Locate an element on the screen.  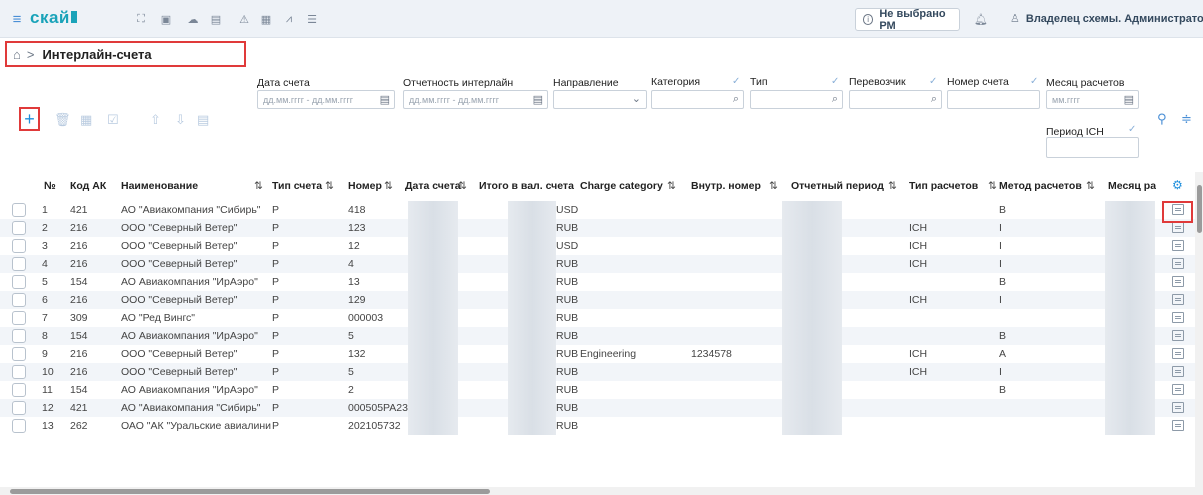
horizontal-scroll-thumb is located at coordinates (250, 491).